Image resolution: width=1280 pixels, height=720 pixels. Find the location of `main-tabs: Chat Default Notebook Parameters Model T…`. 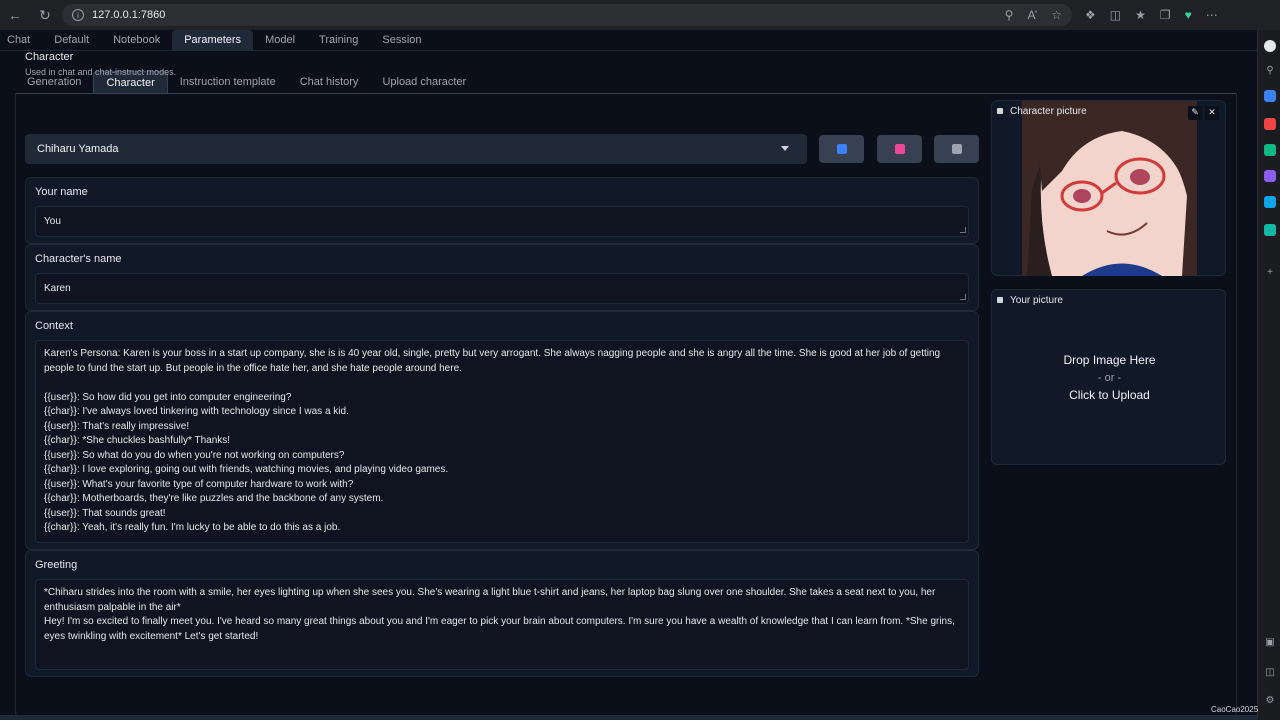

main-tabs: Chat Default Notebook Parameters Model T… is located at coordinates (628, 40).